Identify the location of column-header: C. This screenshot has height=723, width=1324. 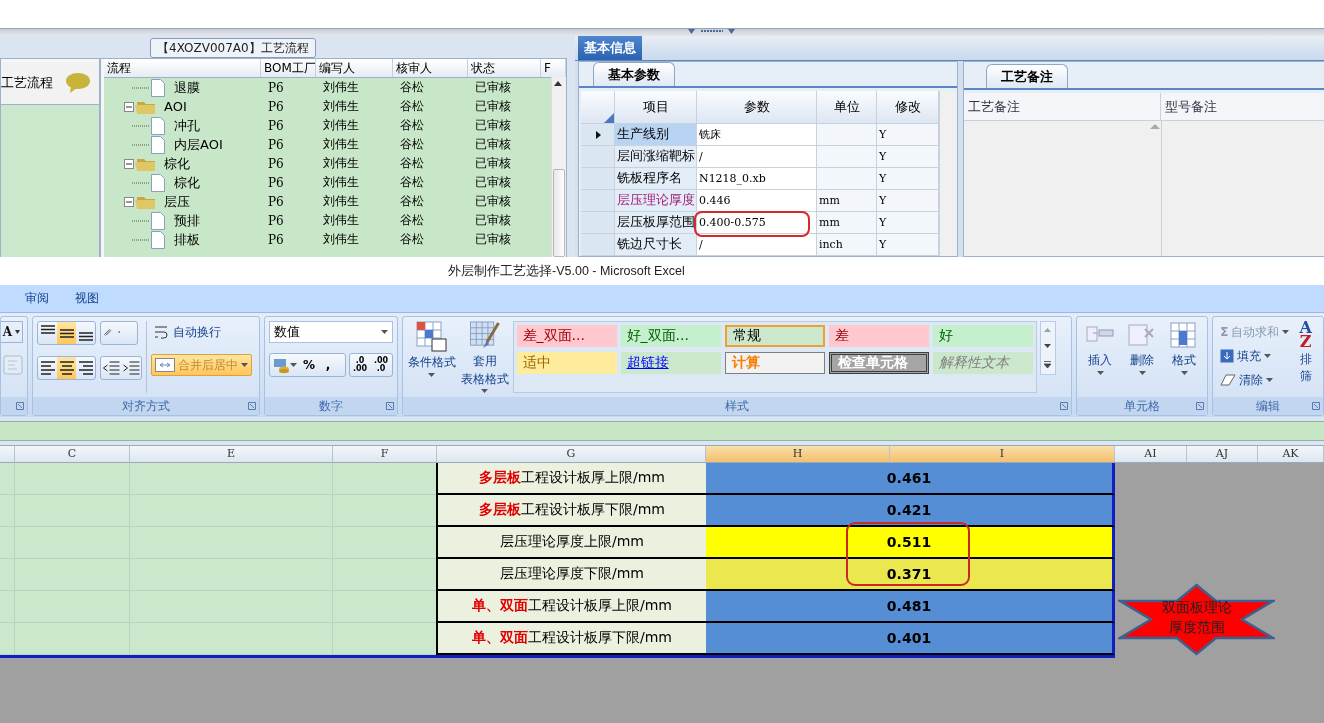
(72, 454).